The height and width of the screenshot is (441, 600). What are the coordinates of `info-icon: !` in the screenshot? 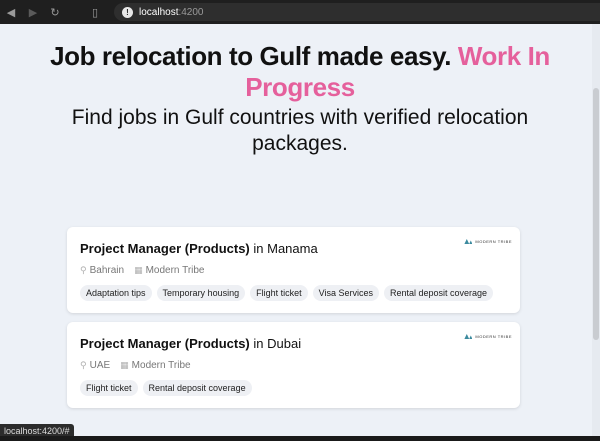 It's located at (127, 12).